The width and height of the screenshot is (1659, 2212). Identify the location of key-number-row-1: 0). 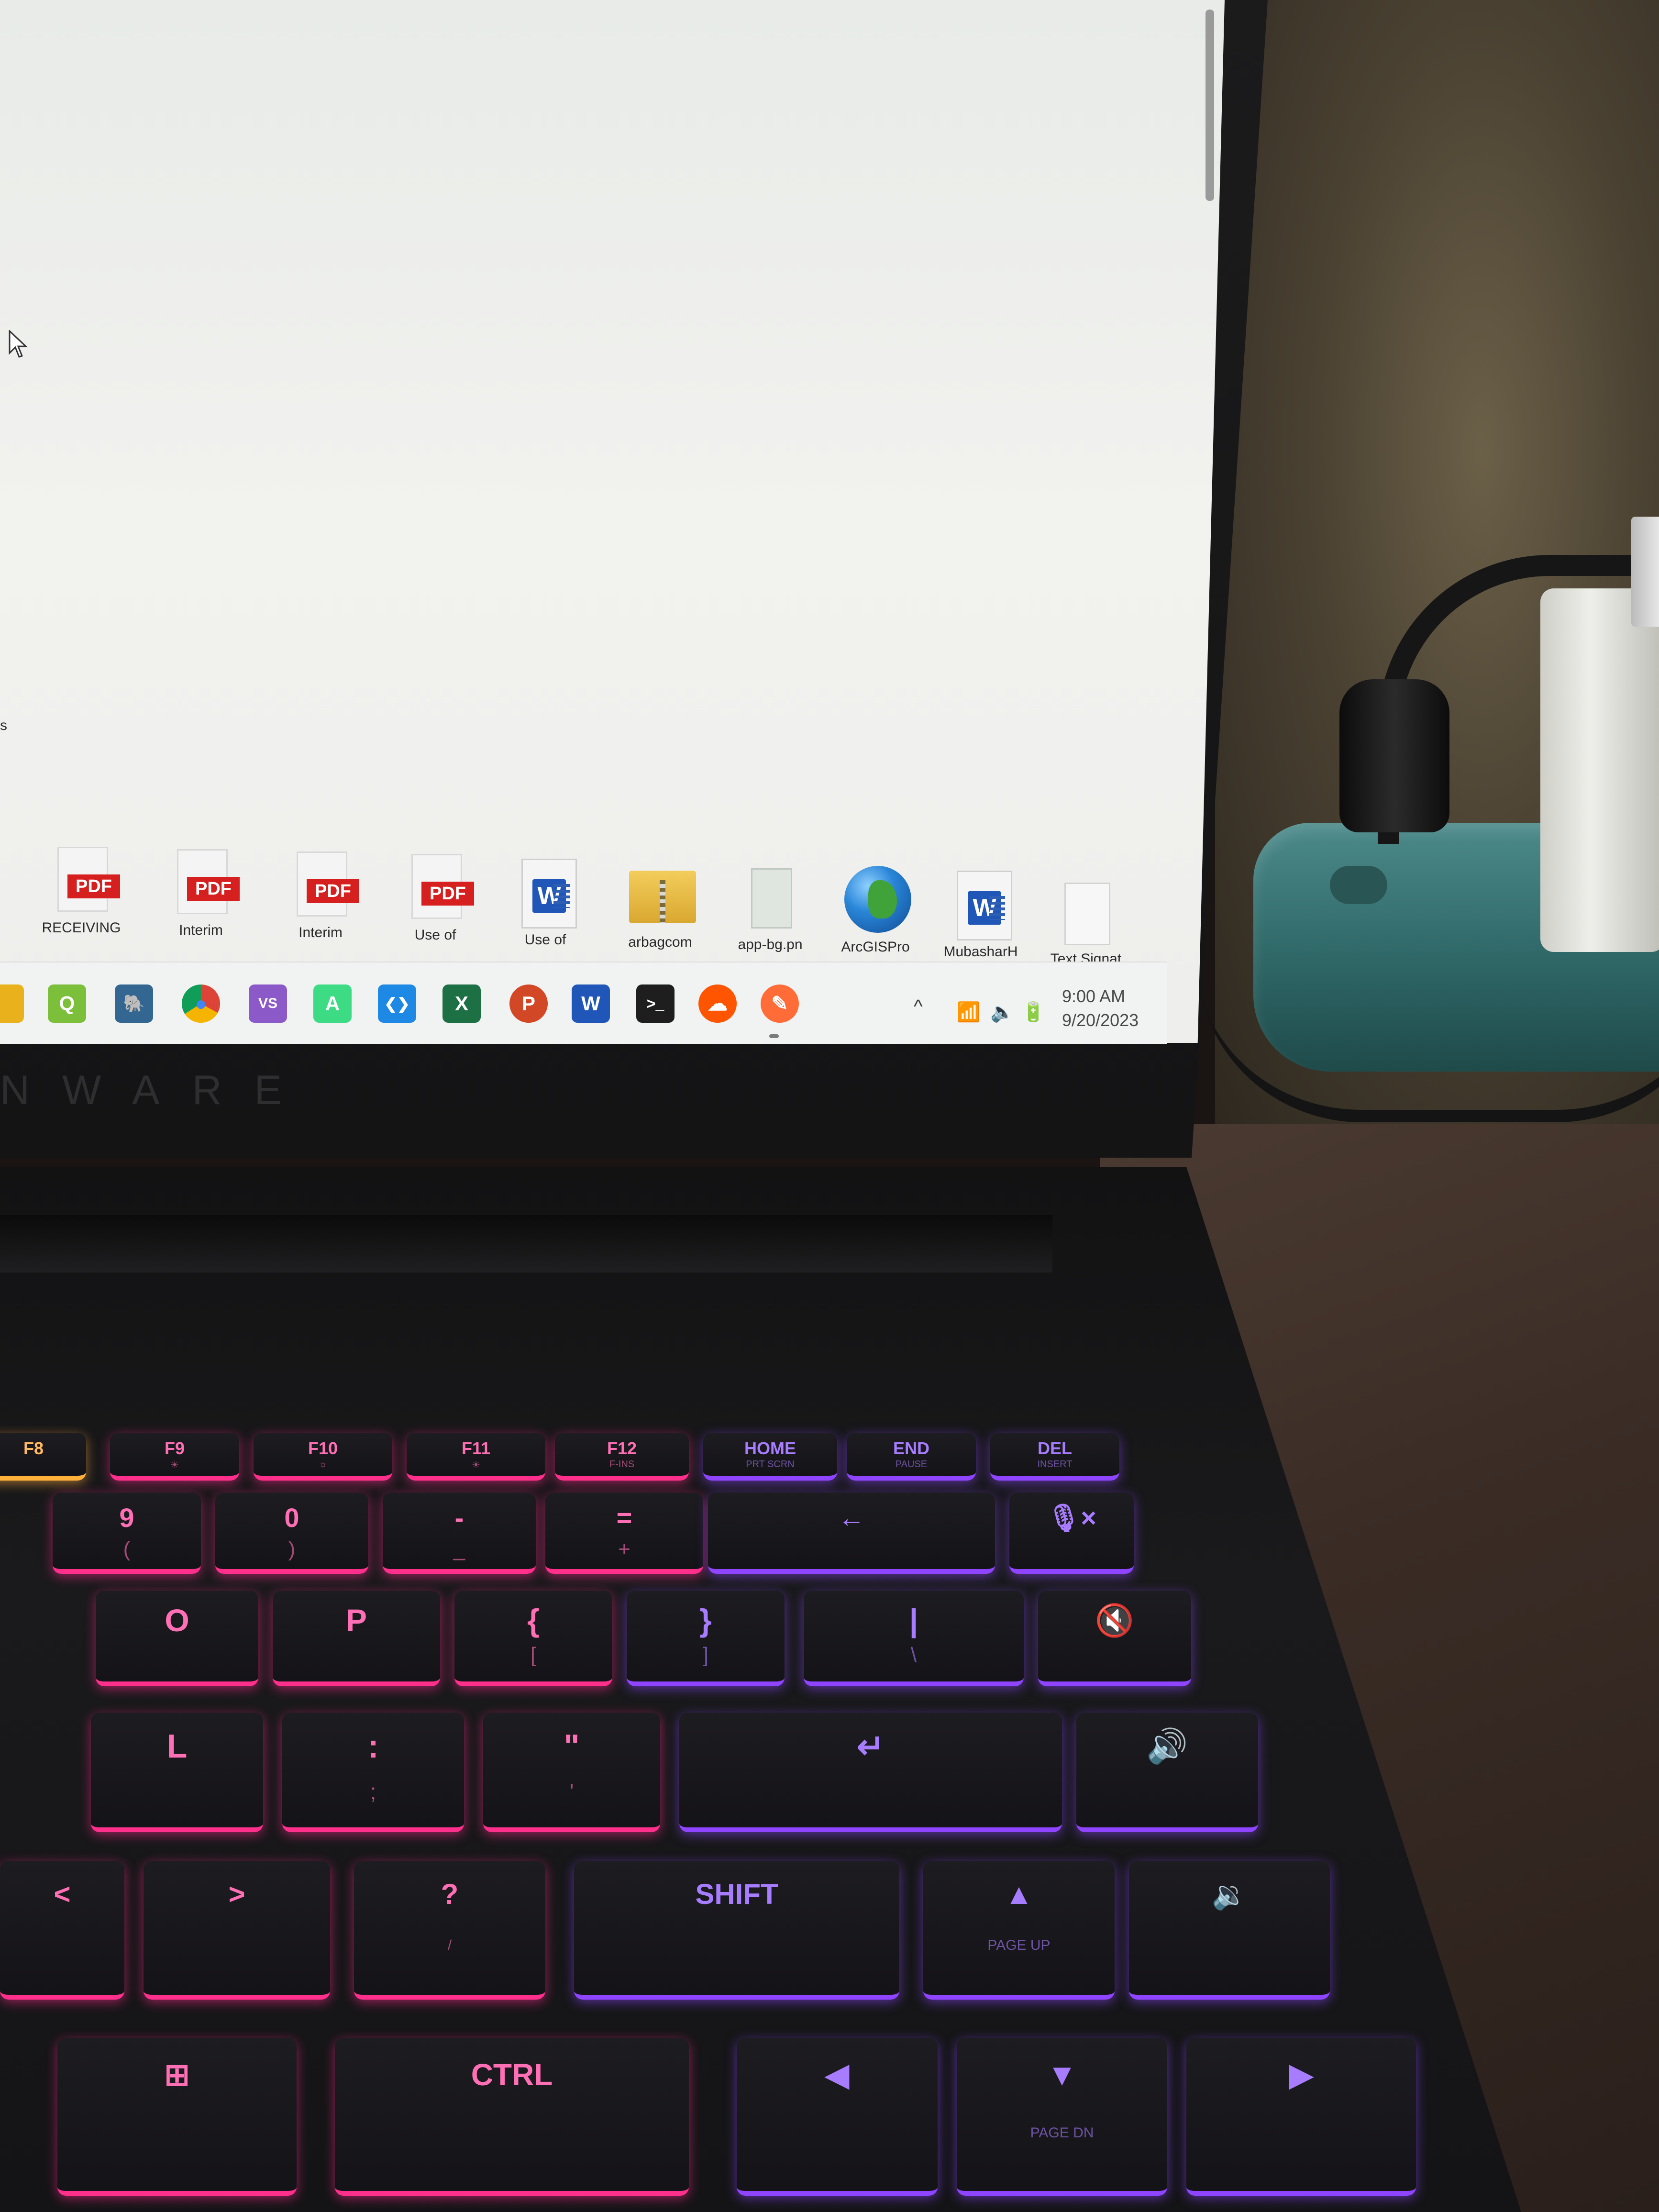
(291, 1533).